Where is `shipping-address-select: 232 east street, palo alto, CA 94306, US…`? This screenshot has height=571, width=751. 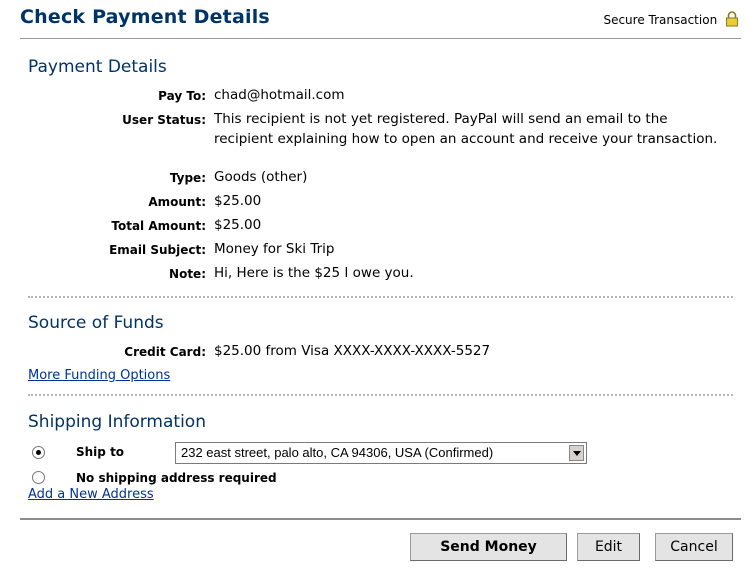
shipping-address-select: 232 east street, palo alto, CA 94306, US… is located at coordinates (381, 453).